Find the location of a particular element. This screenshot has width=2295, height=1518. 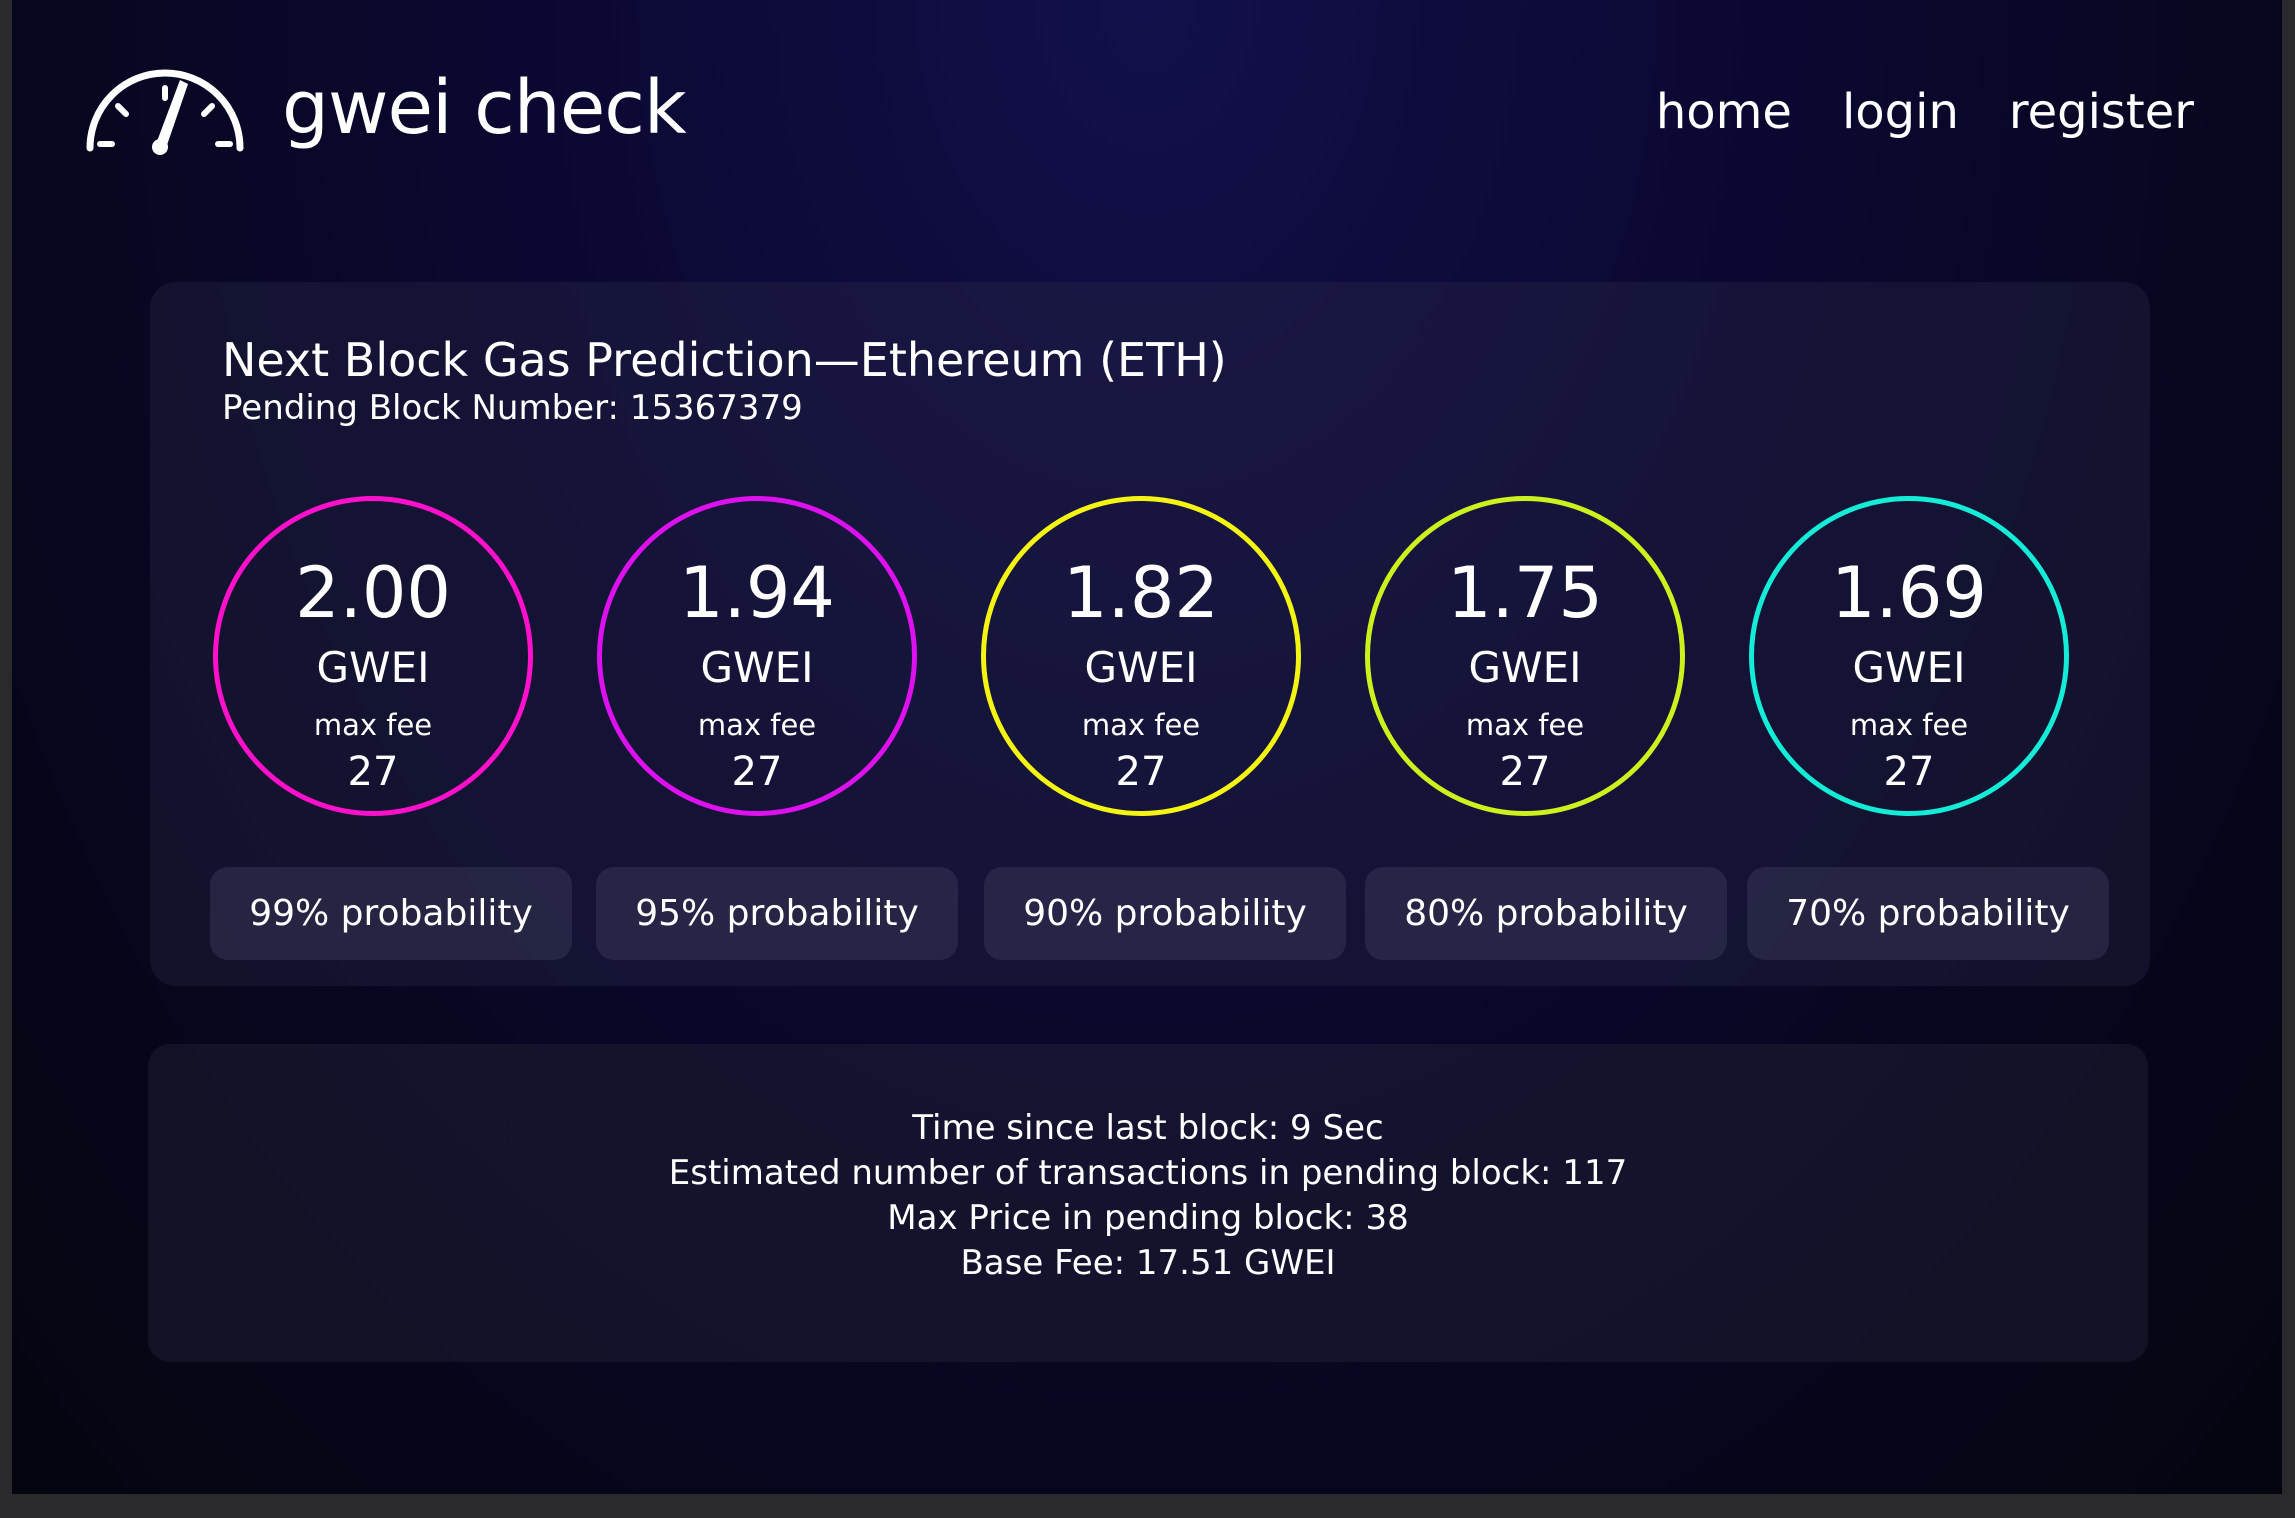

time-since-last-block: Time since last block: 9 Sec is located at coordinates (1148, 1128).